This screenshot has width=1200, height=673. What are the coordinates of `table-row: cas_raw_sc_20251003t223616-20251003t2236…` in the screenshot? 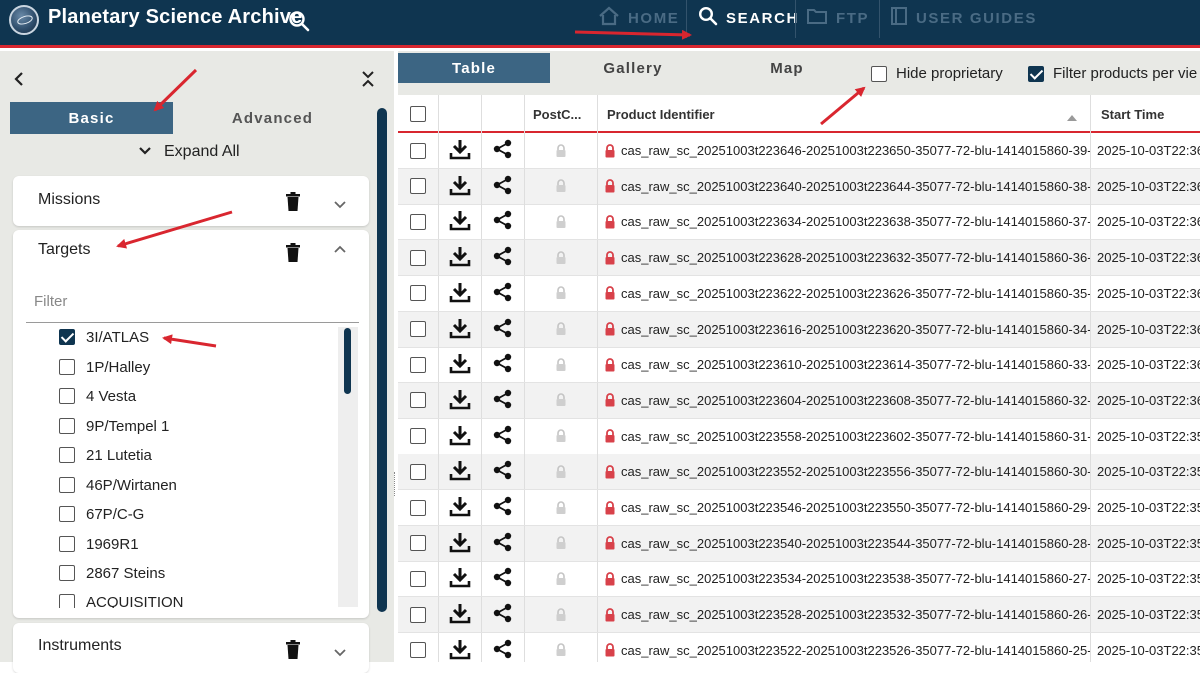 It's located at (799, 329).